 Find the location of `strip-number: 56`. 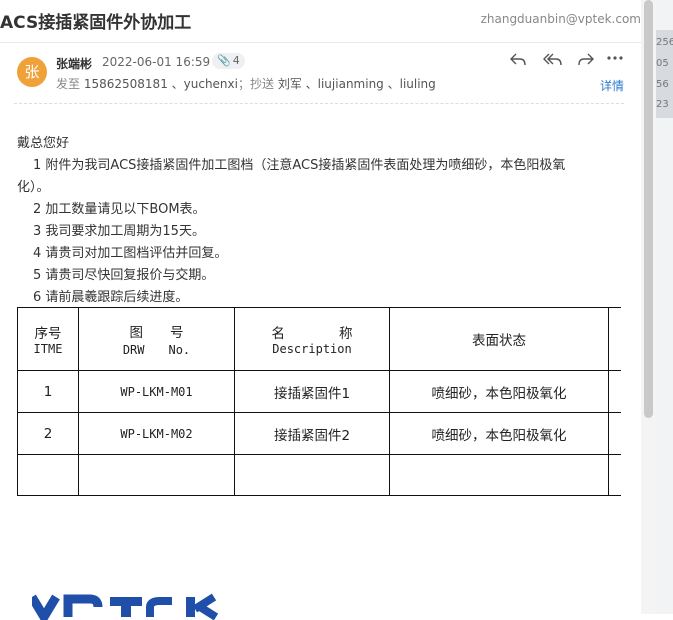

strip-number: 56 is located at coordinates (662, 84).